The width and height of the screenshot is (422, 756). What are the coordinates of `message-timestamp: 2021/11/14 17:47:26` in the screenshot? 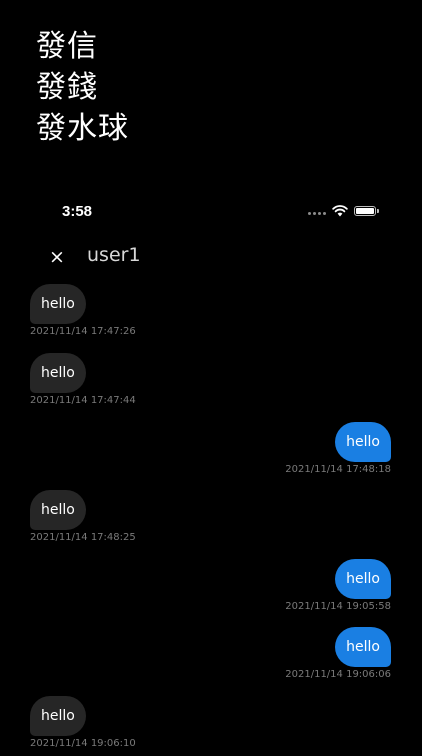 It's located at (83, 331).